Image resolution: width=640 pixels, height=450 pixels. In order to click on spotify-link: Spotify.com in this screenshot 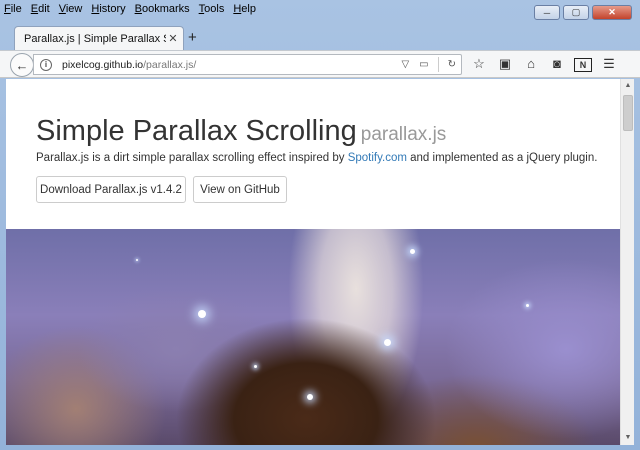, I will do `click(377, 158)`.